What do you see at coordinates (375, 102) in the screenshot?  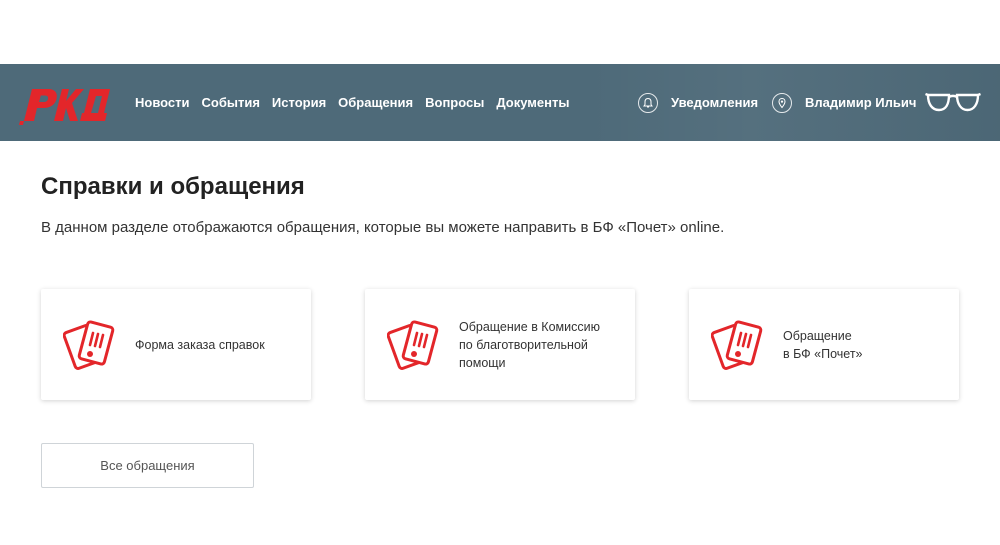 I see `nav-item-appeals: Обращения` at bounding box center [375, 102].